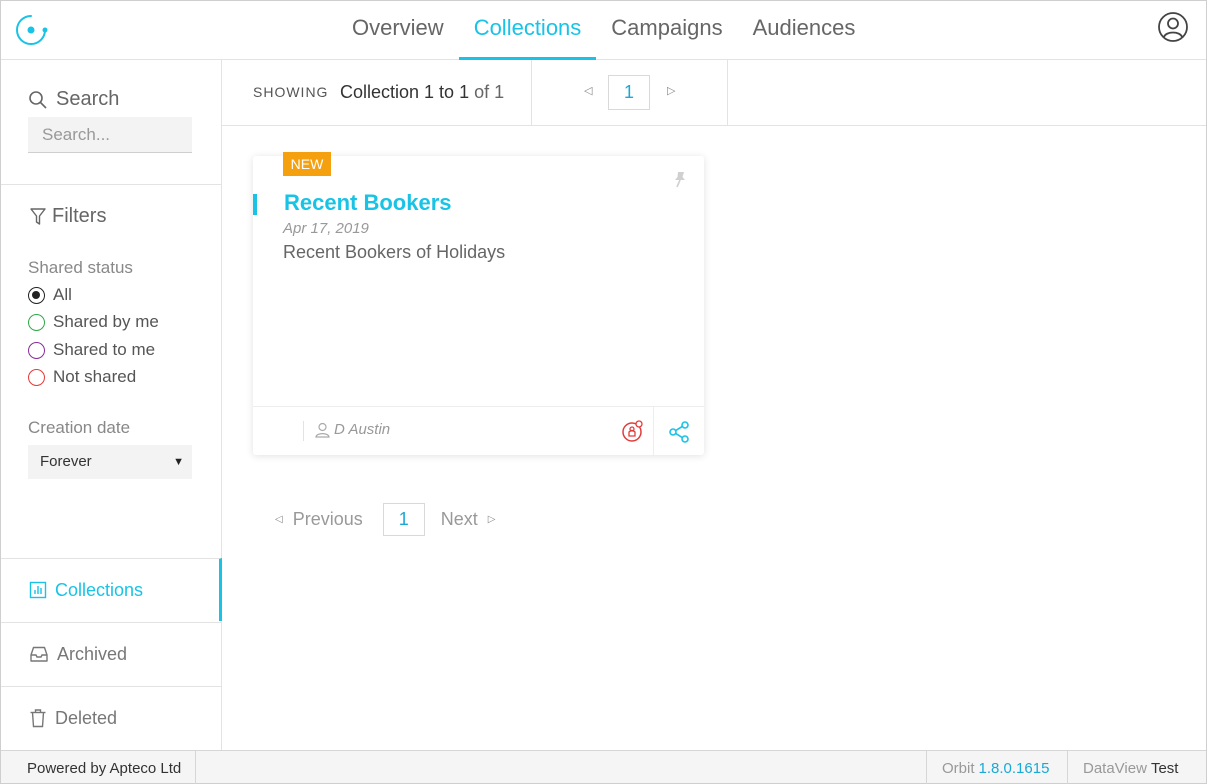 Image resolution: width=1207 pixels, height=784 pixels. What do you see at coordinates (104, 768) in the screenshot?
I see `powered-by-text: Powered by Apteco Ltd` at bounding box center [104, 768].